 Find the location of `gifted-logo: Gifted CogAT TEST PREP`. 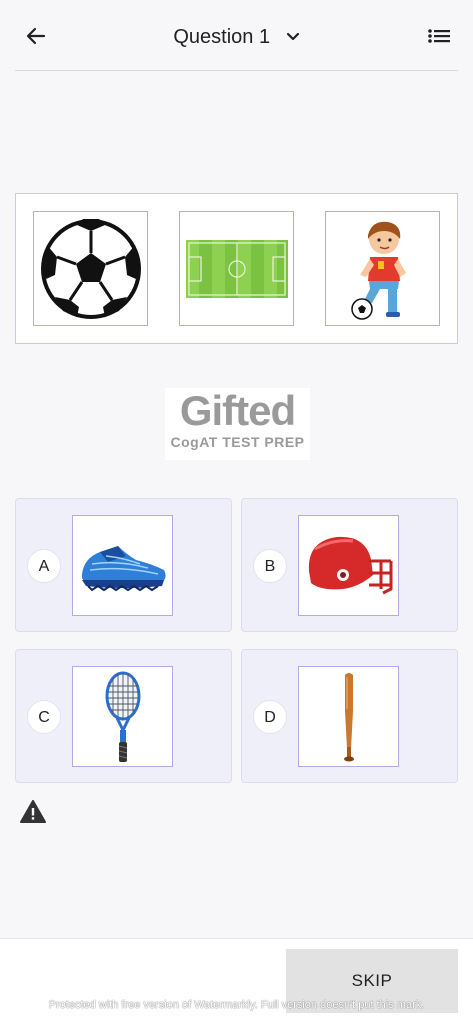

gifted-logo: Gifted CogAT TEST PREP is located at coordinates (237, 424).